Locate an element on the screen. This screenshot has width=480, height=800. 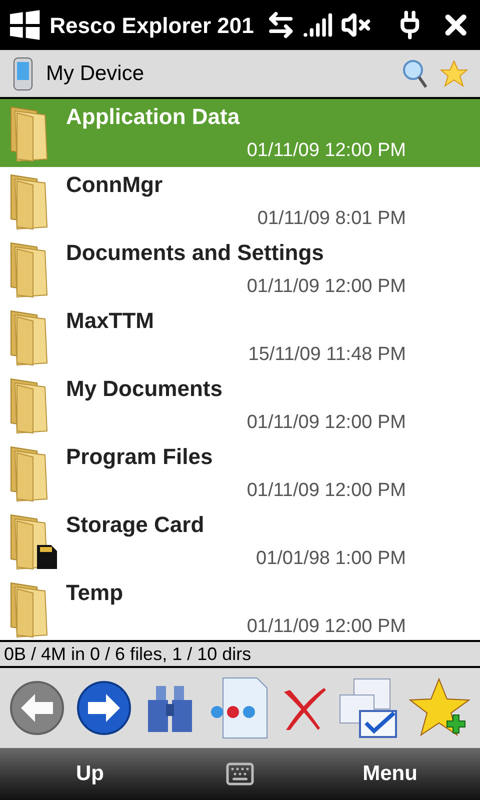
folder-name: Temp is located at coordinates (95, 593).